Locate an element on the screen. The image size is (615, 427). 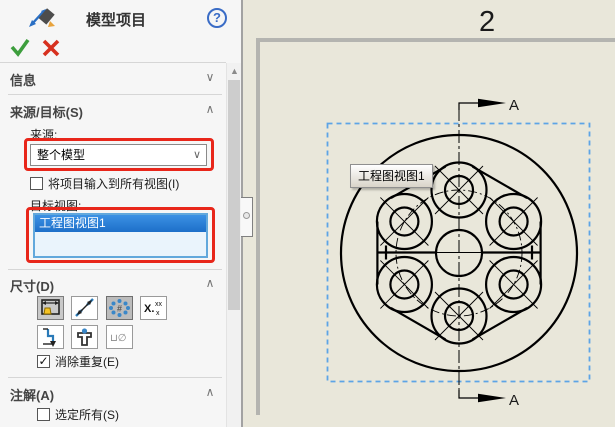
import-all-views-checkbox is located at coordinates (36, 183).